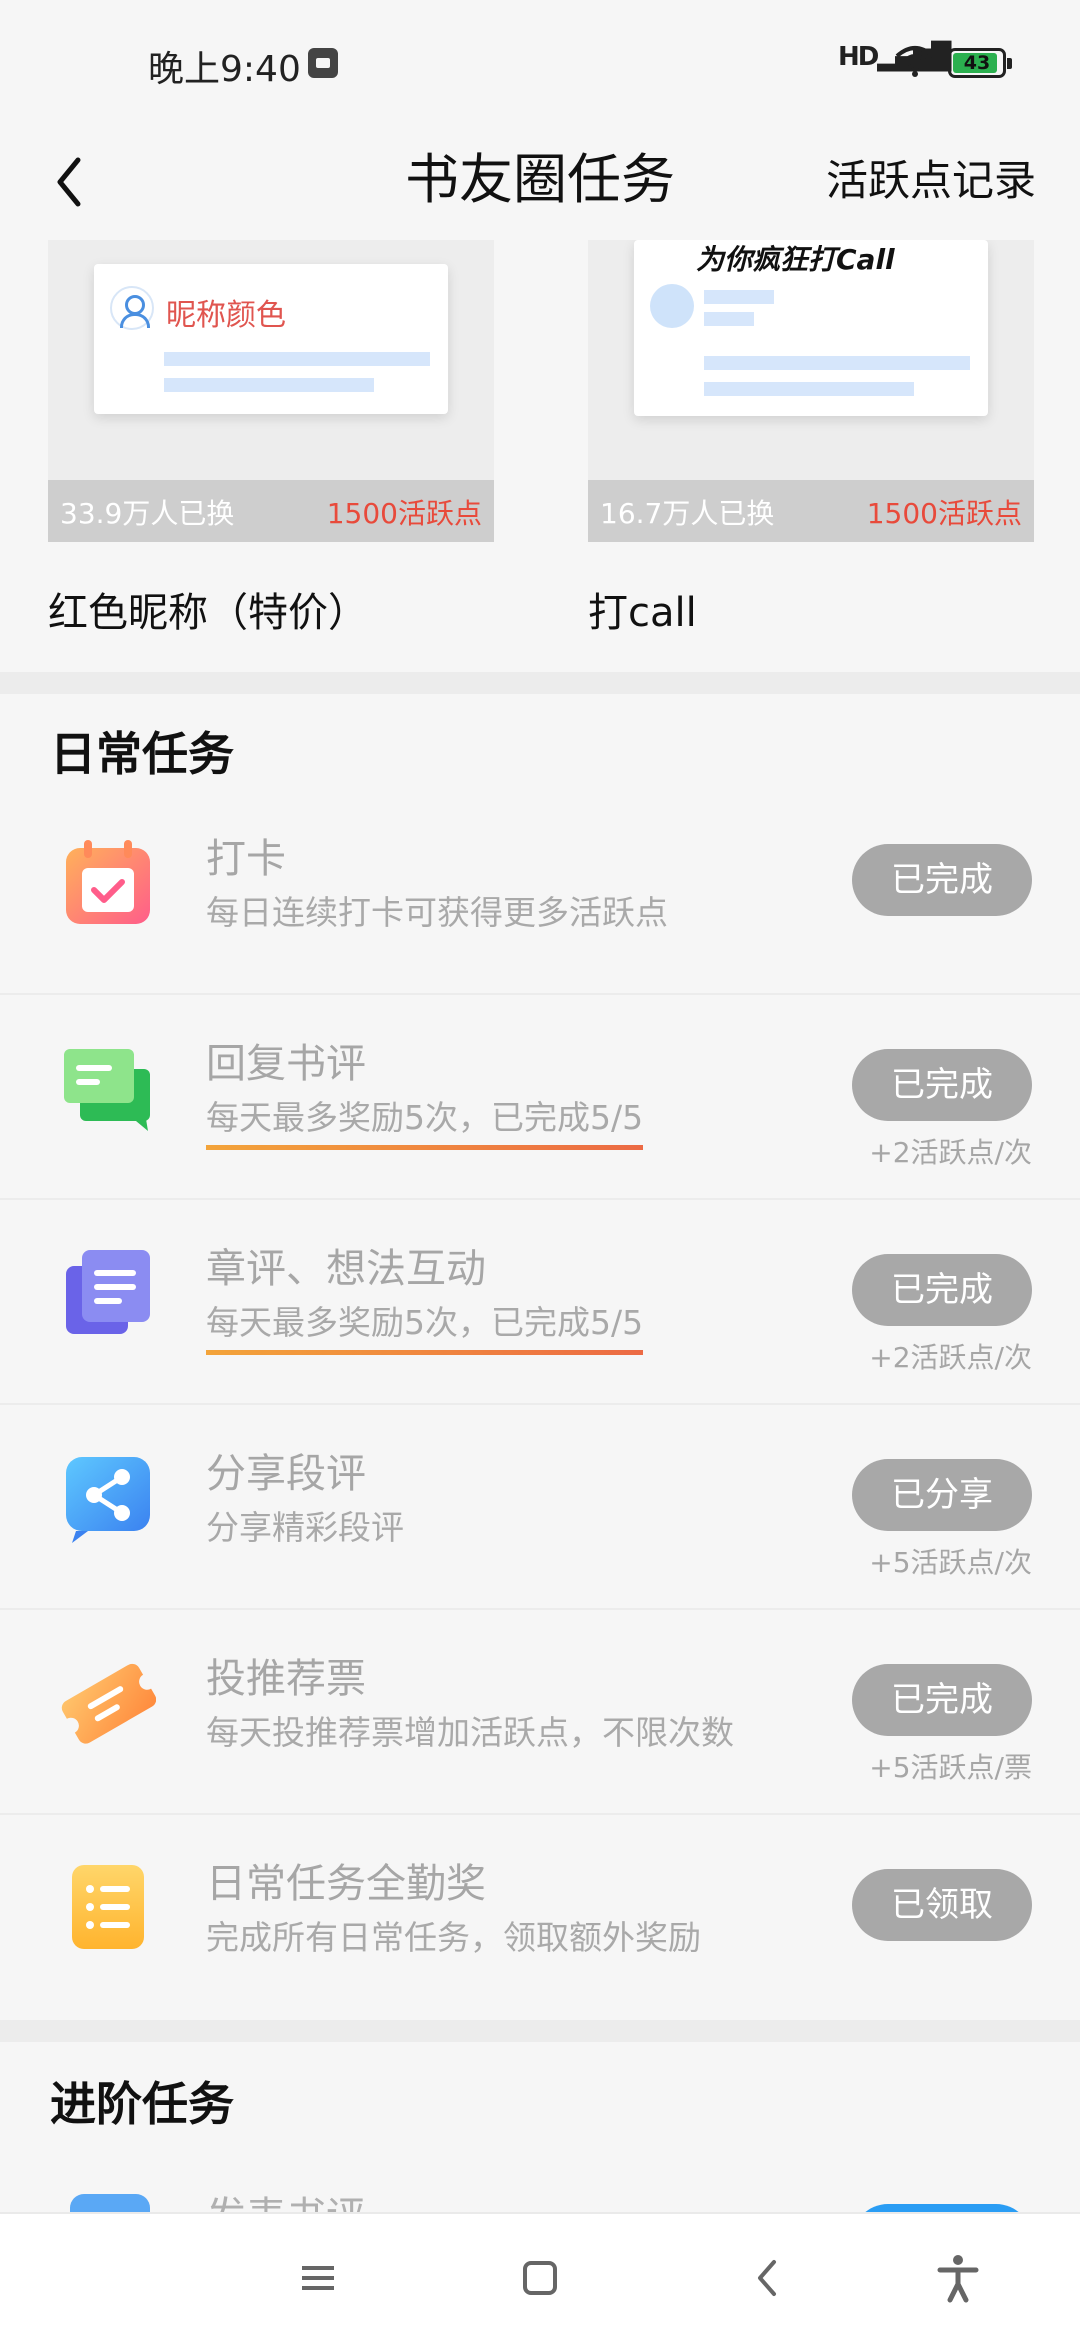 Image resolution: width=1080 pixels, height=2340 pixels. I want to click on task-row-reply-review: 回复书评 每天最多奖励5次，已完成5/5 已完成 +2活跃点/次, so click(540, 1097).